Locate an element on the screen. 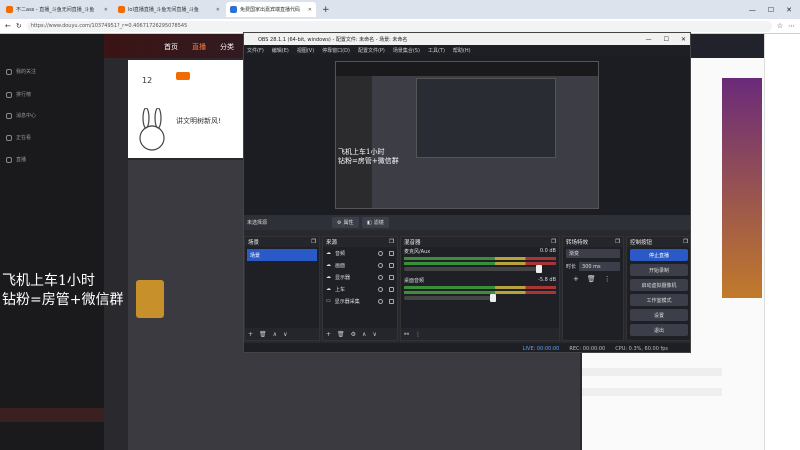 The height and width of the screenshot is (450, 800). stop-streaming-button: 停止直播 is located at coordinates (659, 255).